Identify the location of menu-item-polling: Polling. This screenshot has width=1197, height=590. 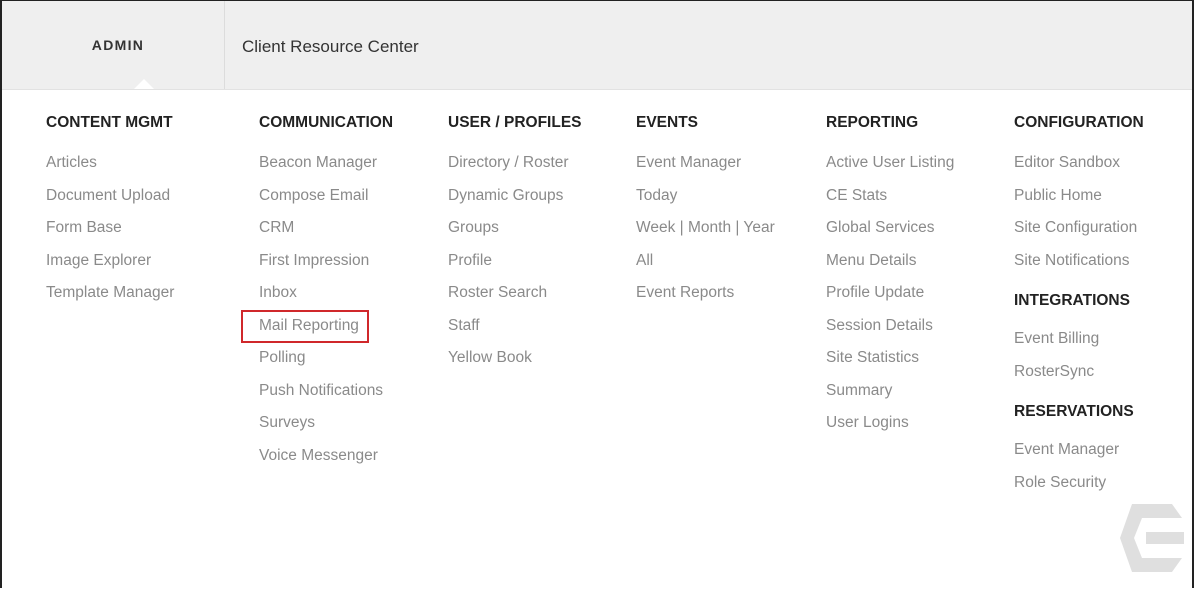
(326, 365).